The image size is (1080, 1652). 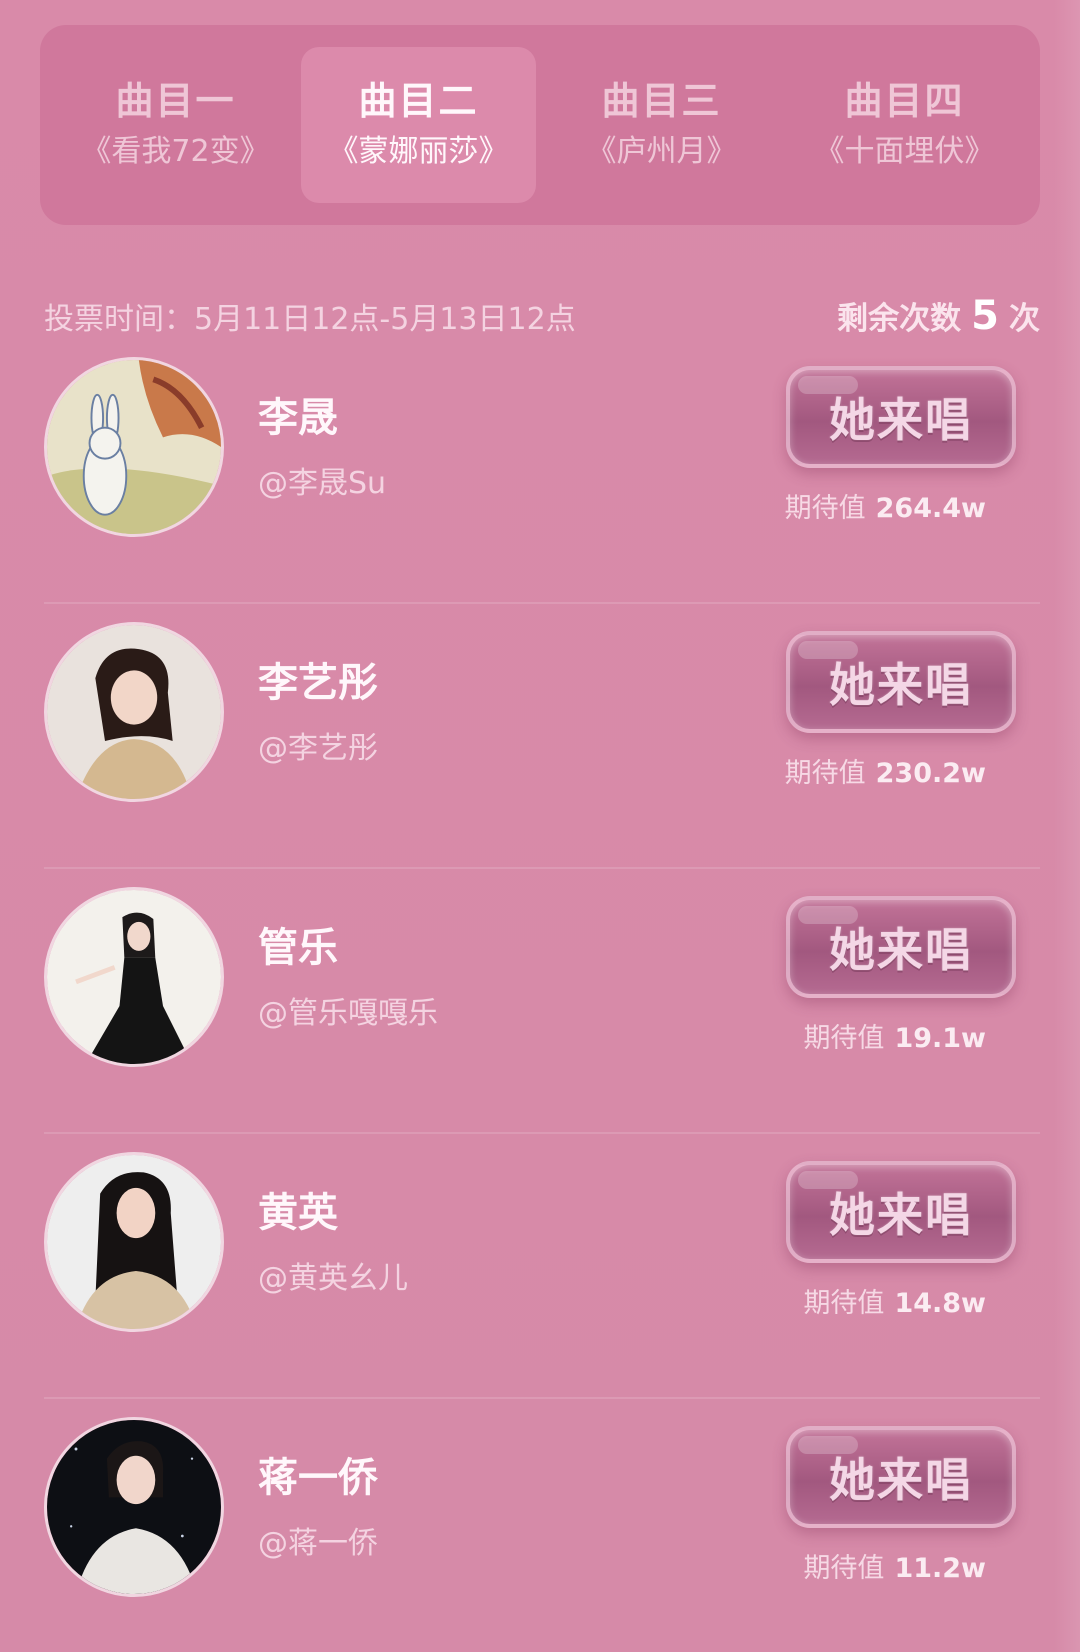 What do you see at coordinates (542, 447) in the screenshot?
I see `candidate-row: 李晟 @李晟Su 她来唱 期待值 264.4w` at bounding box center [542, 447].